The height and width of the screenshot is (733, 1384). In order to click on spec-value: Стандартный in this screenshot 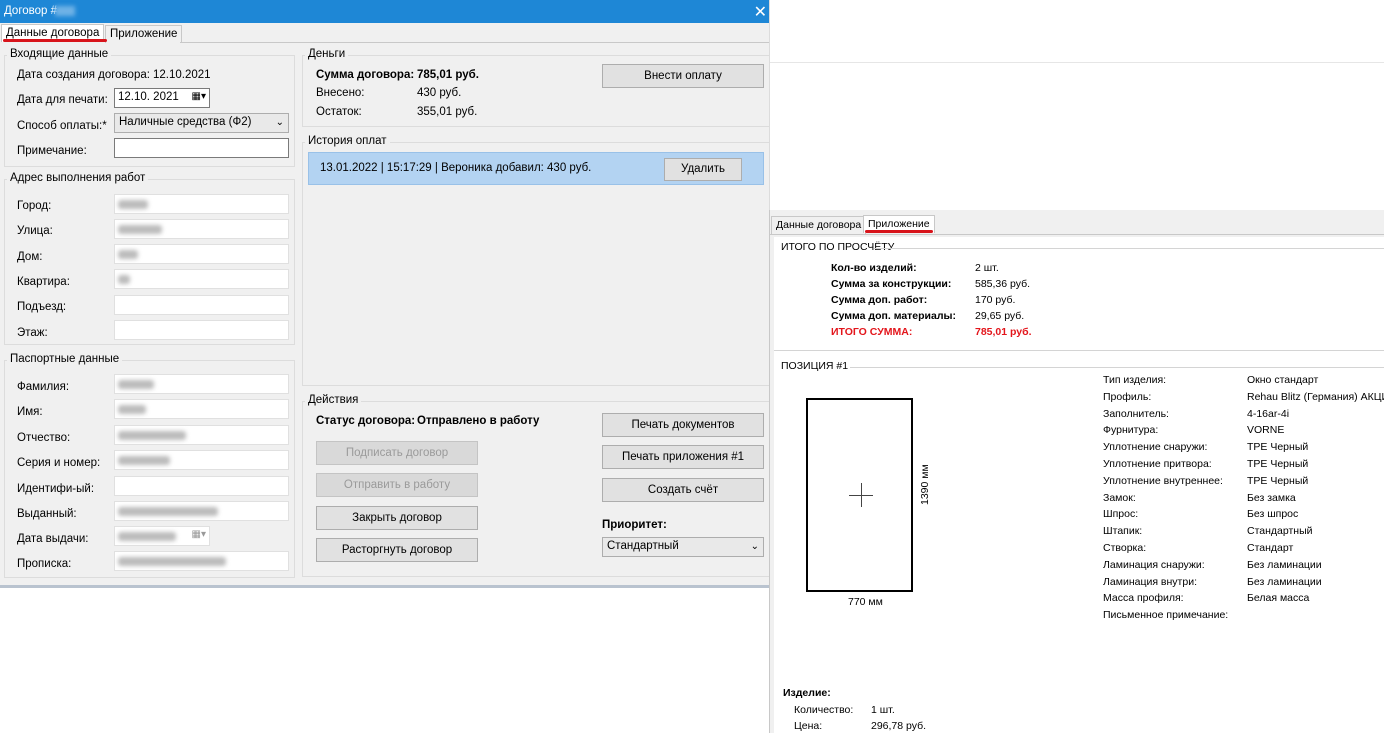, I will do `click(1280, 531)`.